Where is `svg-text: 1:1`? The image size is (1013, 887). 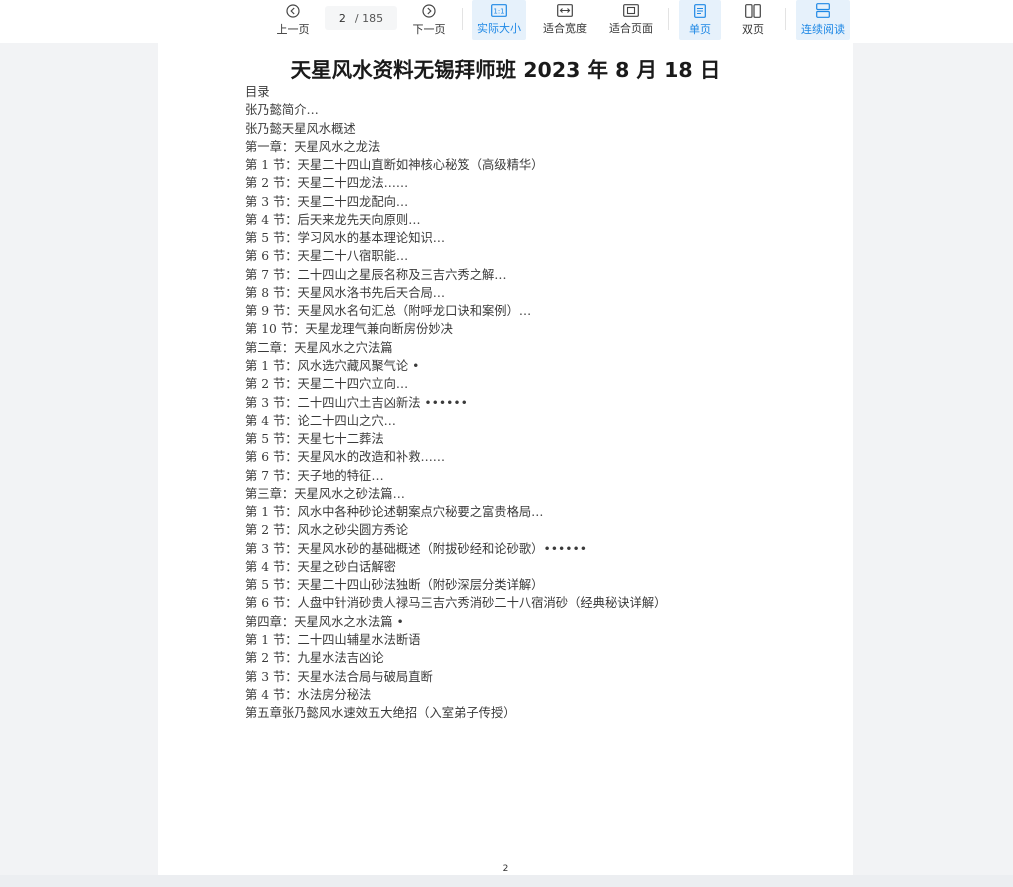
svg-text: 1:1 is located at coordinates (498, 11).